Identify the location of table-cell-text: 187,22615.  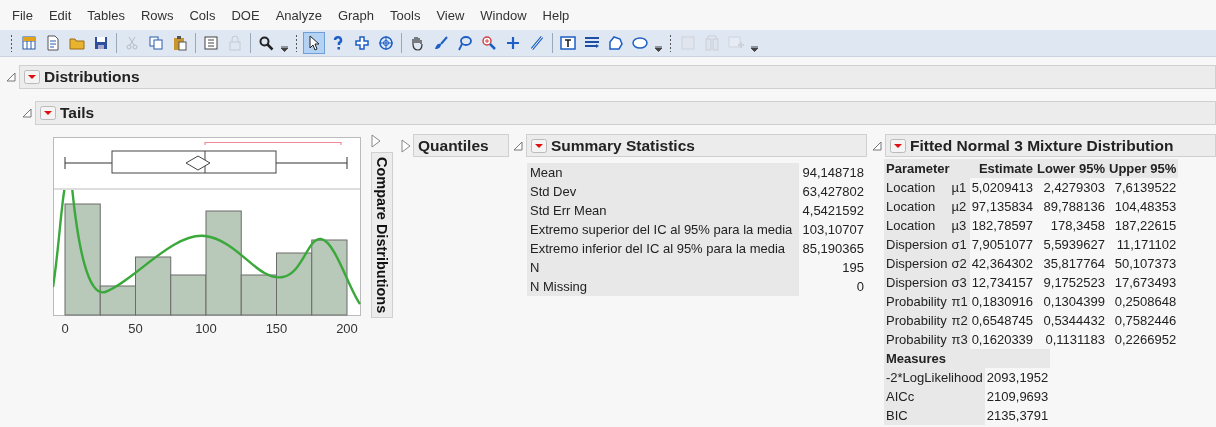
(1145, 226).